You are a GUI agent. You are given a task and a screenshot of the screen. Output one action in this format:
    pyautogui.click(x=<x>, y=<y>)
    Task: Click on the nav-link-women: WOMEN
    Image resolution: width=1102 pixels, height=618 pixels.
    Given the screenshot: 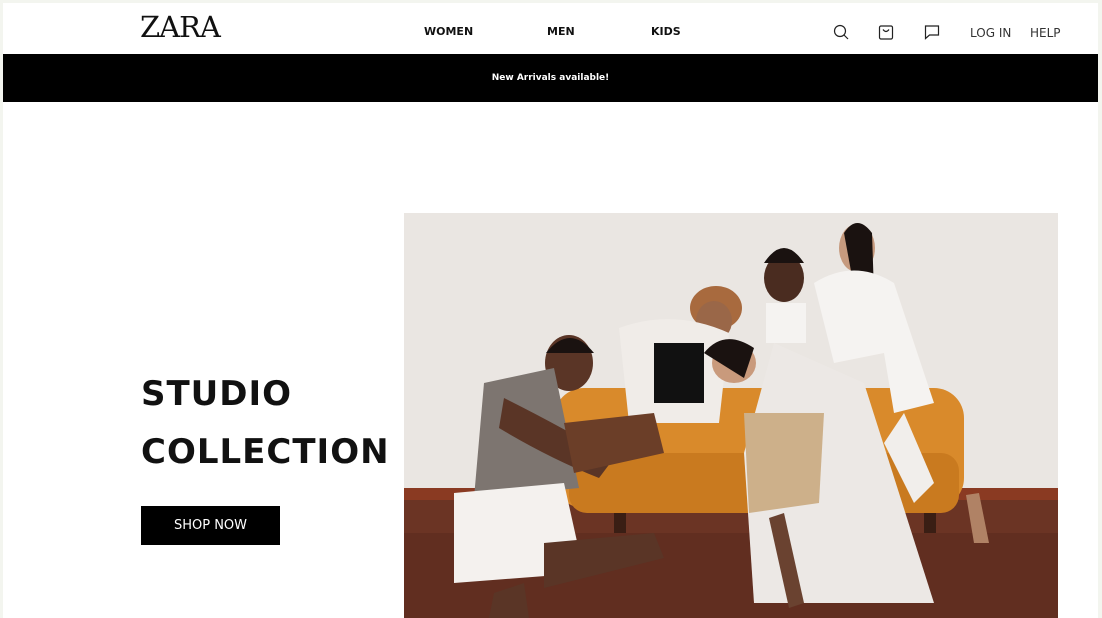 What is the action you would take?
    pyautogui.click(x=448, y=31)
    